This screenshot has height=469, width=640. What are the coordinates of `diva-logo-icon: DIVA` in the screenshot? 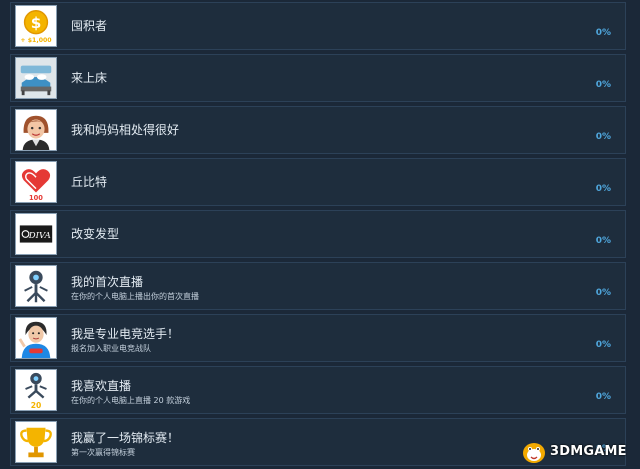 It's located at (36, 234).